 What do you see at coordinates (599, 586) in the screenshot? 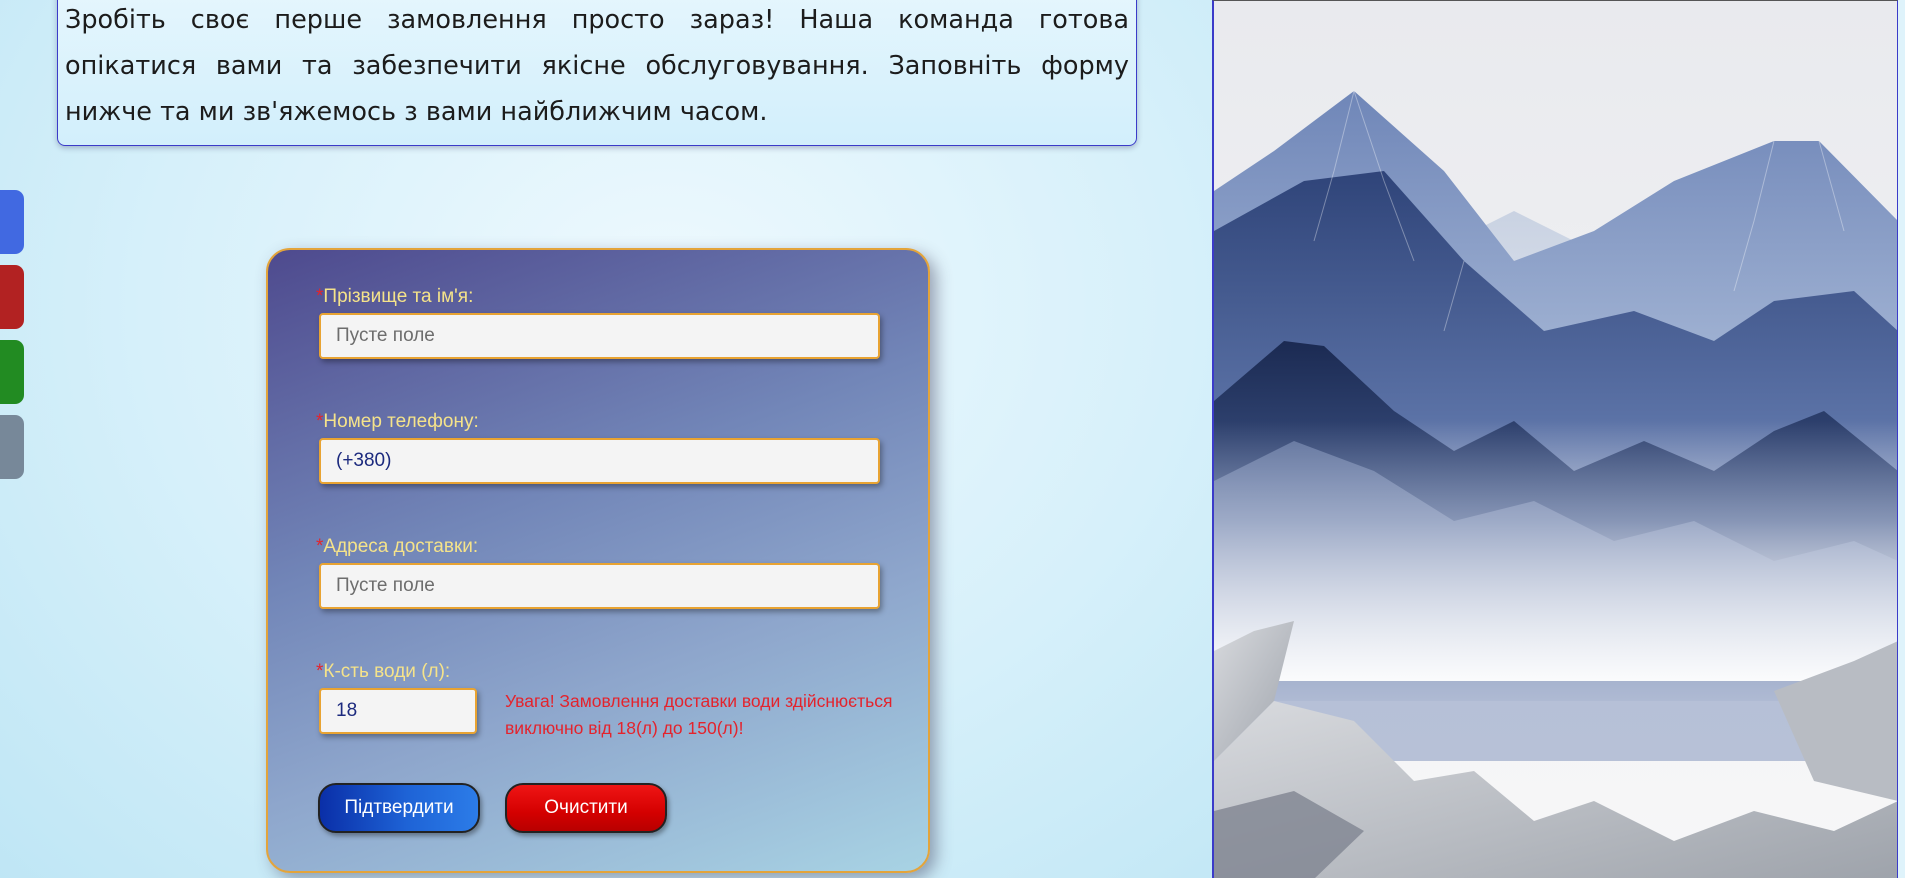
I see `address-input` at bounding box center [599, 586].